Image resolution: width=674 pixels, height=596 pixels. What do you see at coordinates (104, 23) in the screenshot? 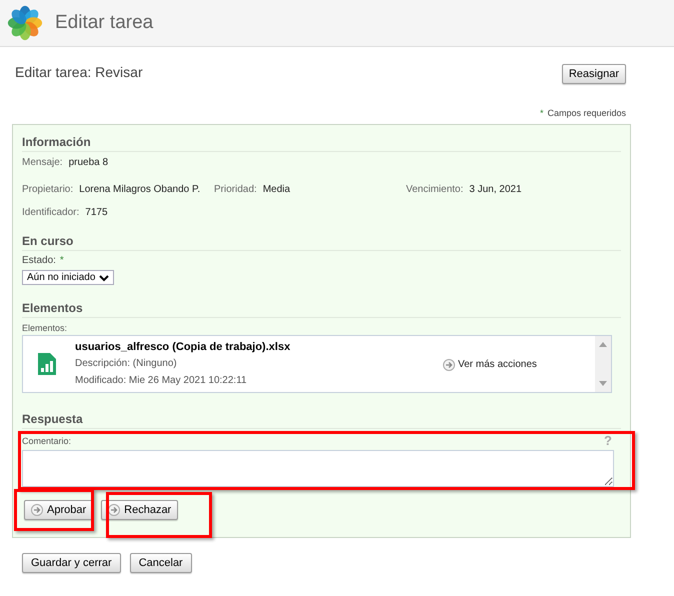
I see `header-title: Editar tarea` at bounding box center [104, 23].